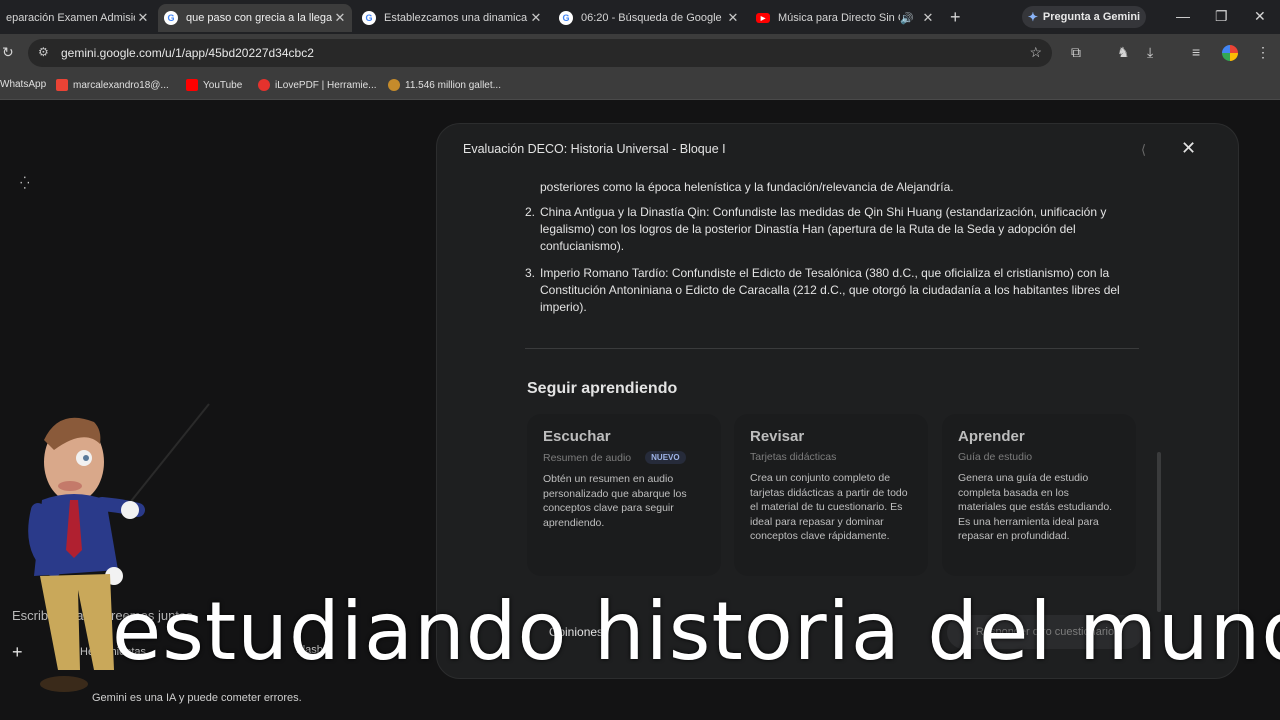 The height and width of the screenshot is (720, 1280). Describe the element at coordinates (394, 85) in the screenshot. I see `cookie-icon` at that location.